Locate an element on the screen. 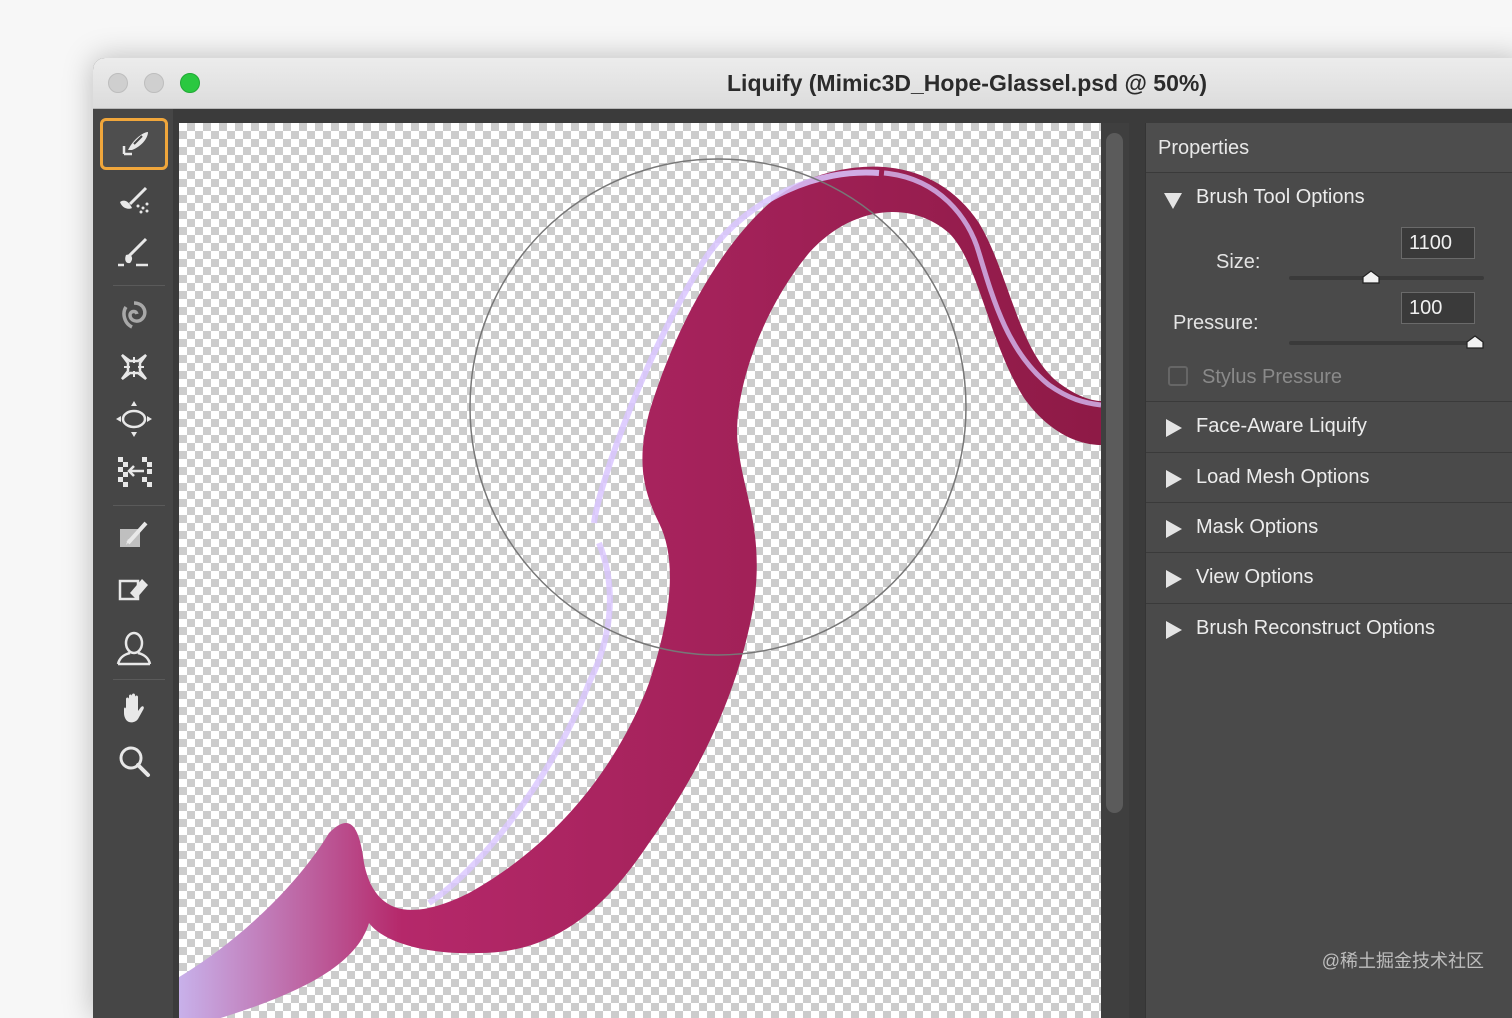 The width and height of the screenshot is (1512, 1018). hand-tool is located at coordinates (134, 709).